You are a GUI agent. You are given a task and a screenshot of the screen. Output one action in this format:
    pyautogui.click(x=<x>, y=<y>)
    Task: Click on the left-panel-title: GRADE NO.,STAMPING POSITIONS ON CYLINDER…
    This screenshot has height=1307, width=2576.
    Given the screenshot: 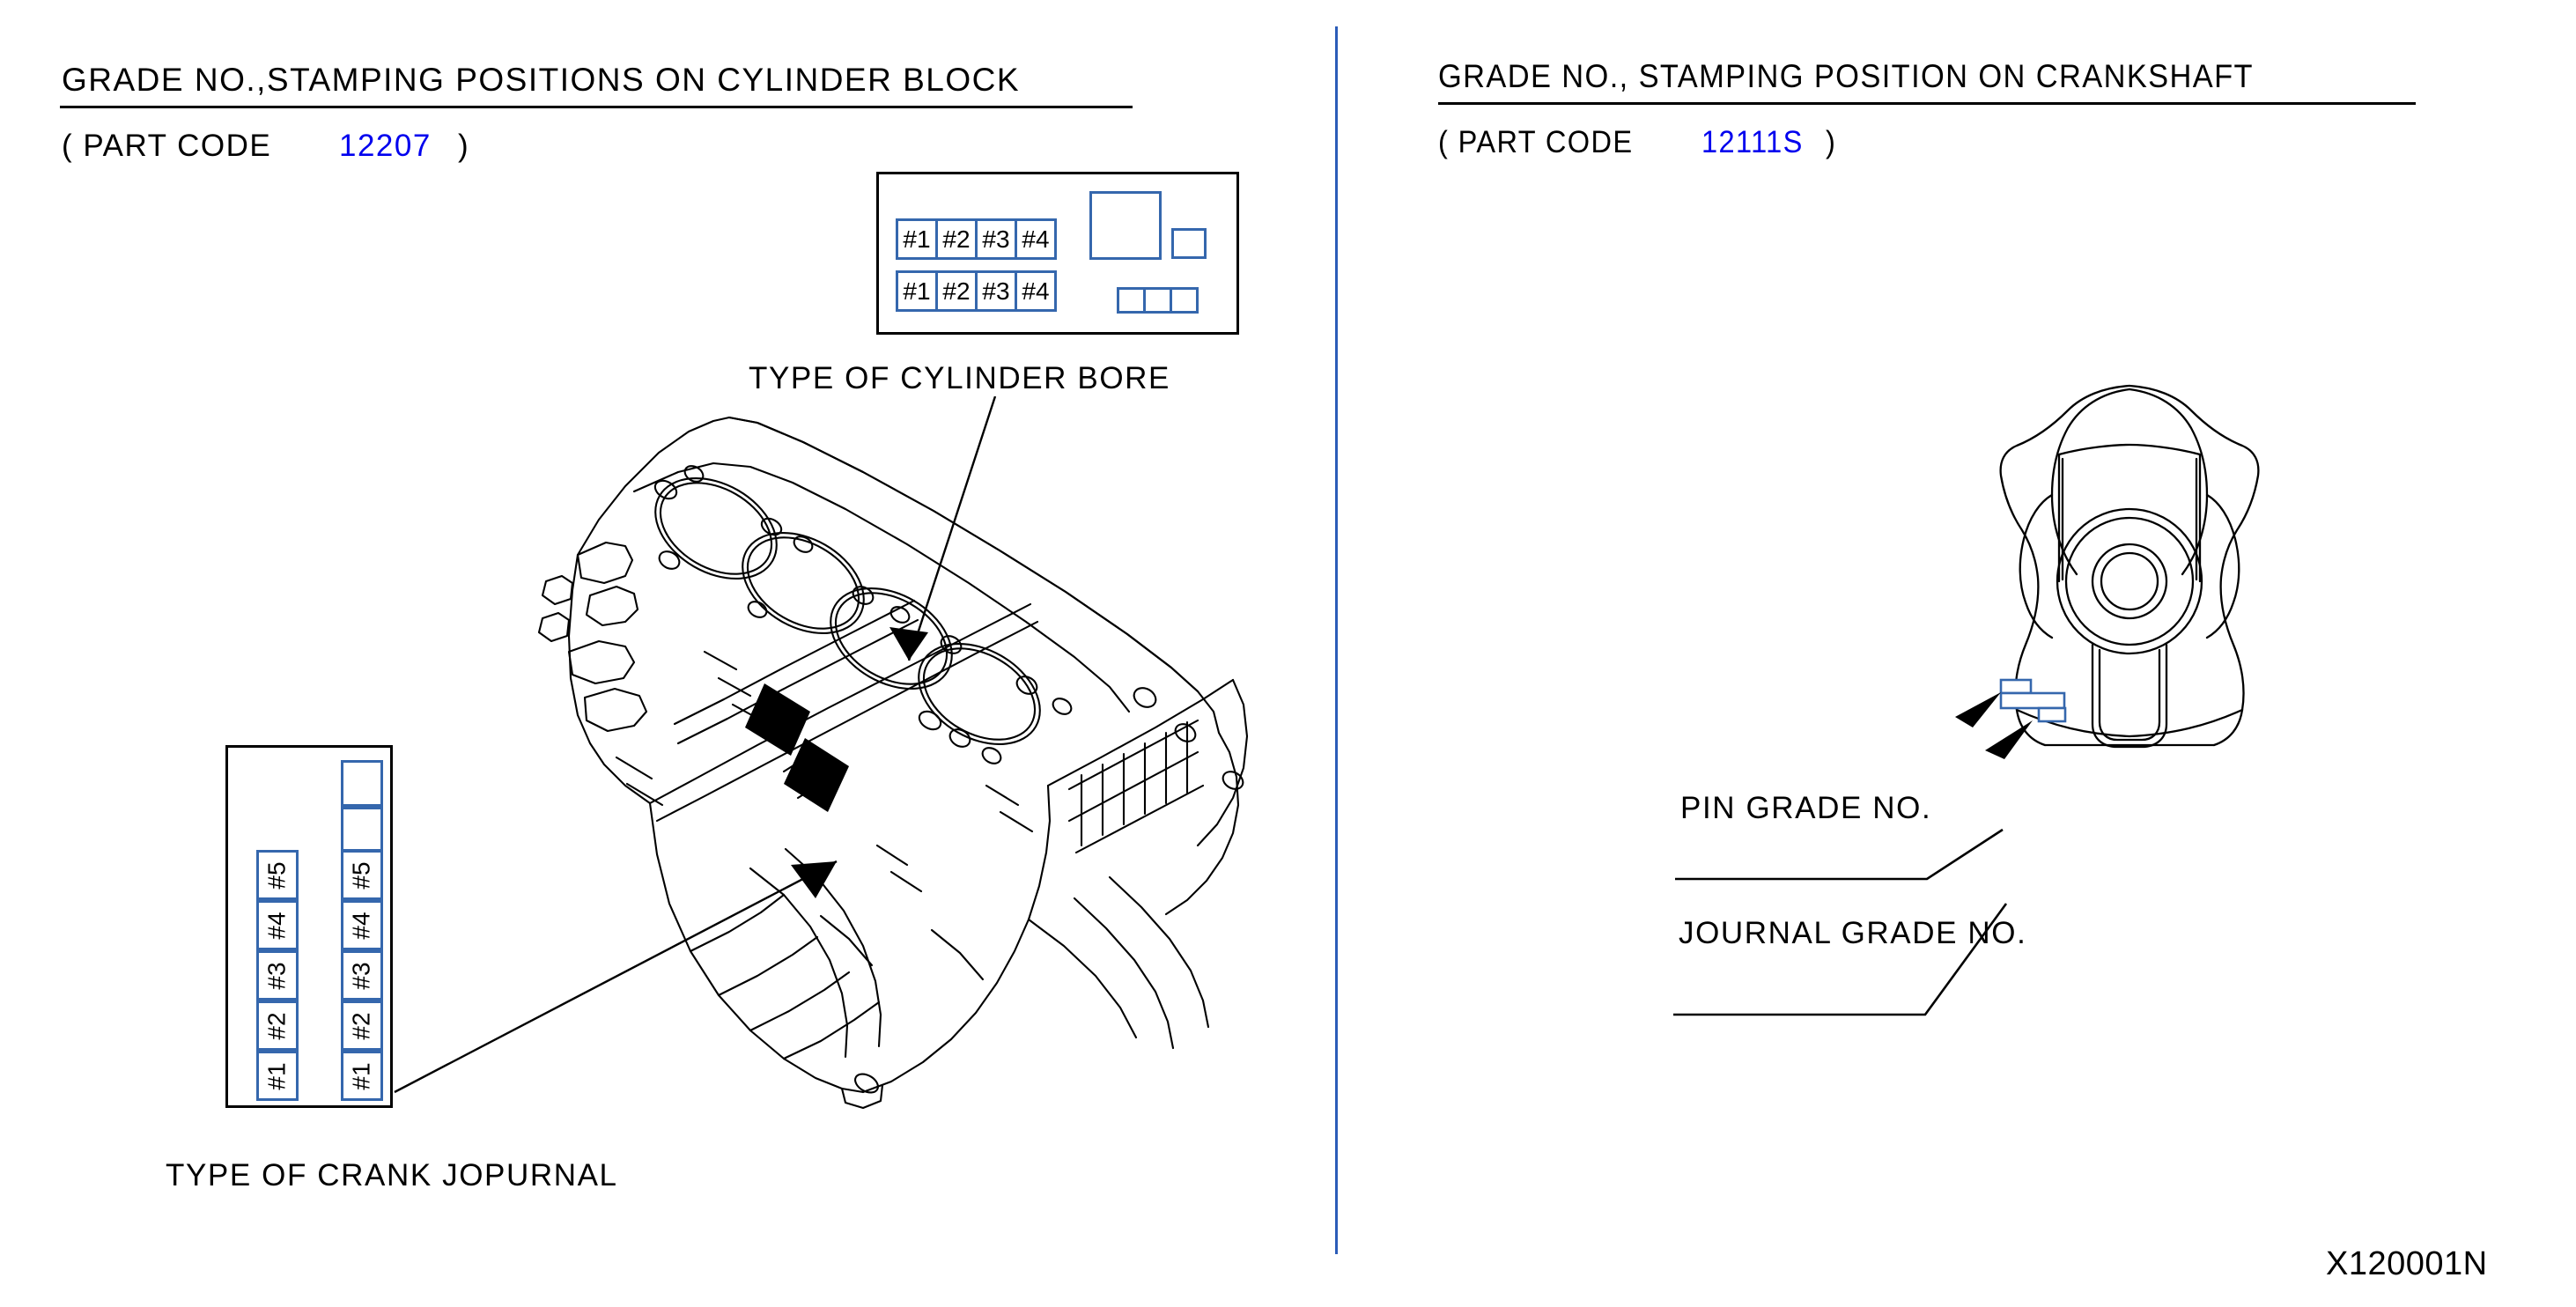 What is the action you would take?
    pyautogui.click(x=541, y=80)
    